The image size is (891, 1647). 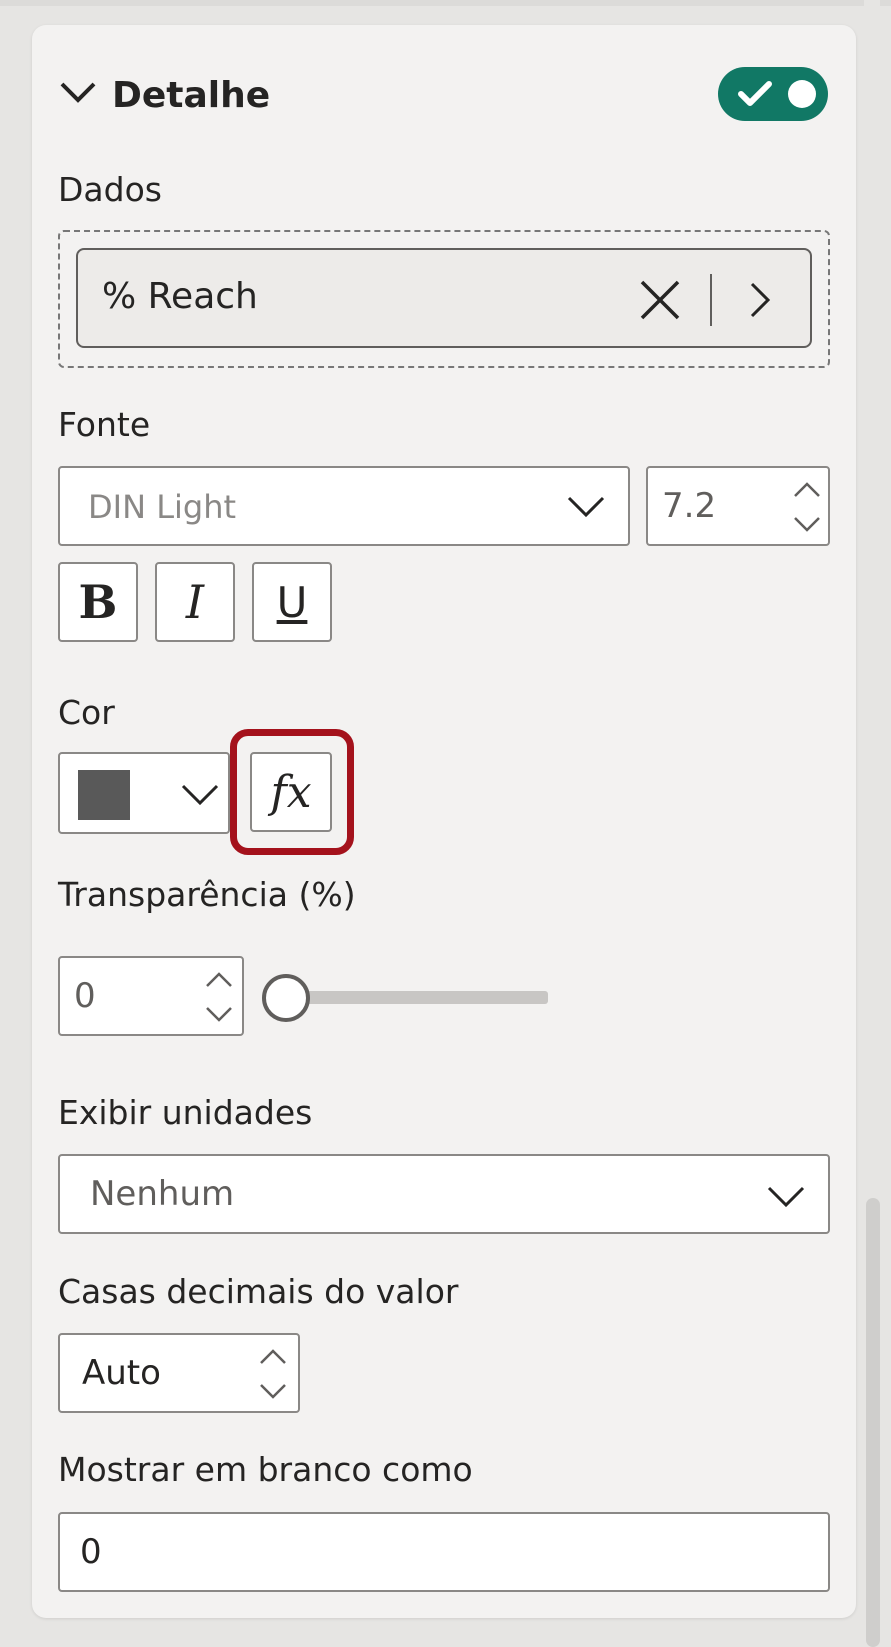 I want to click on decimals-stepper: Auto, so click(x=179, y=1373).